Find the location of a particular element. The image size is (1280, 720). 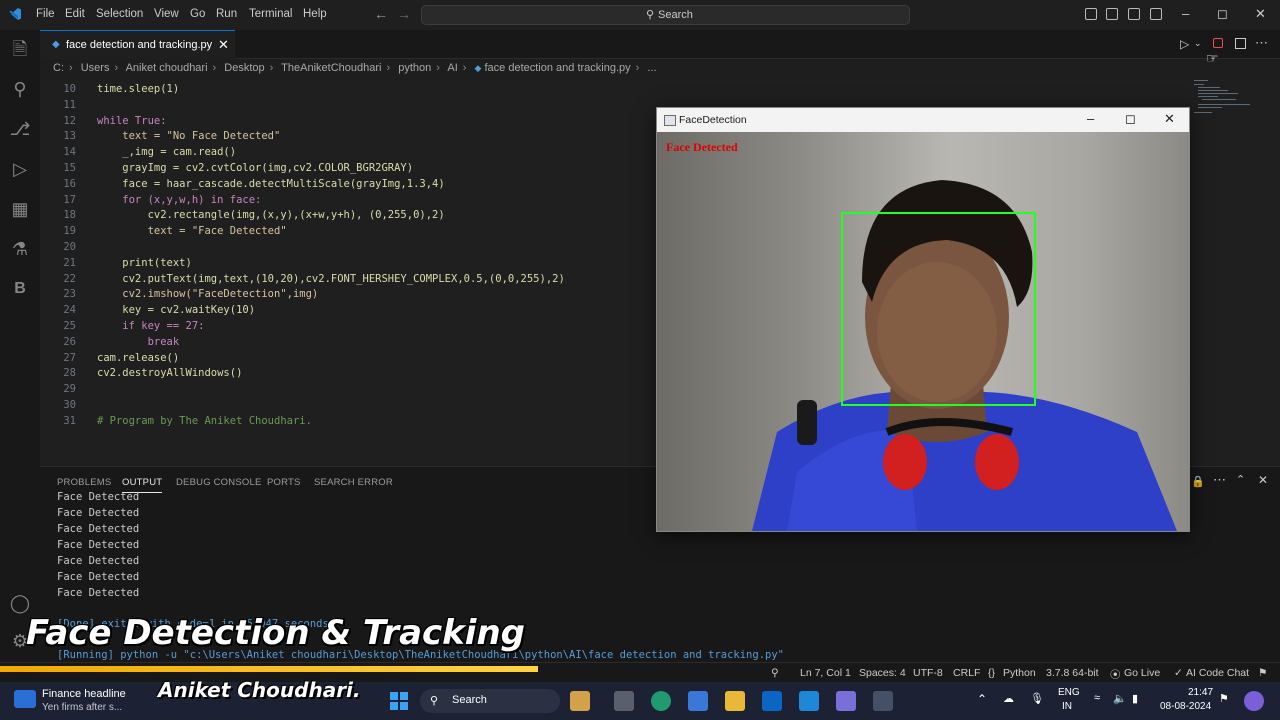

line-ending: CRLF is located at coordinates (966, 673).